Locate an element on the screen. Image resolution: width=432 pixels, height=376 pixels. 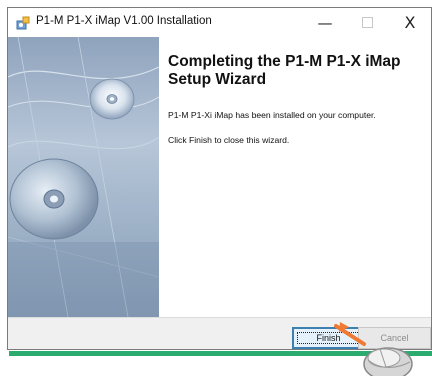
title-bar: P1-M P1-X iMap V1.00 Installation — X is located at coordinates (219, 22).